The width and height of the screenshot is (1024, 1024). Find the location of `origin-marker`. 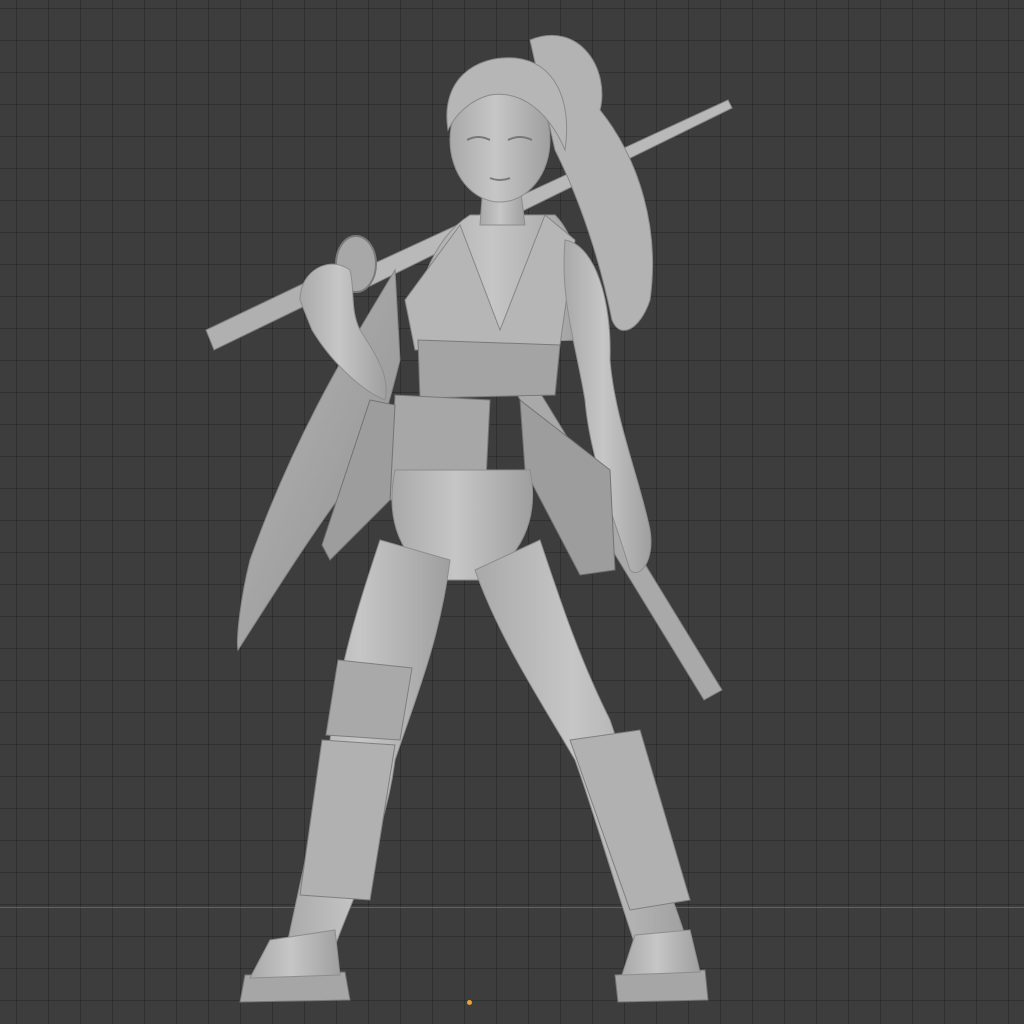

origin-marker is located at coordinates (469, 1002).